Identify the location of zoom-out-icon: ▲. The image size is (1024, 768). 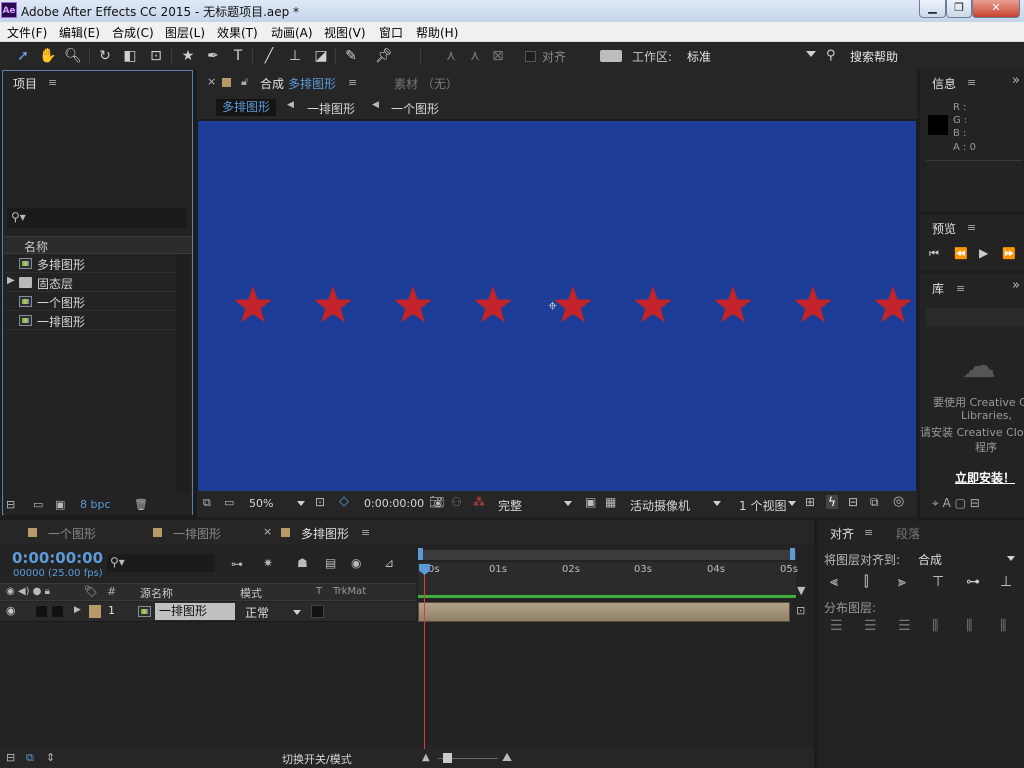
(426, 757).